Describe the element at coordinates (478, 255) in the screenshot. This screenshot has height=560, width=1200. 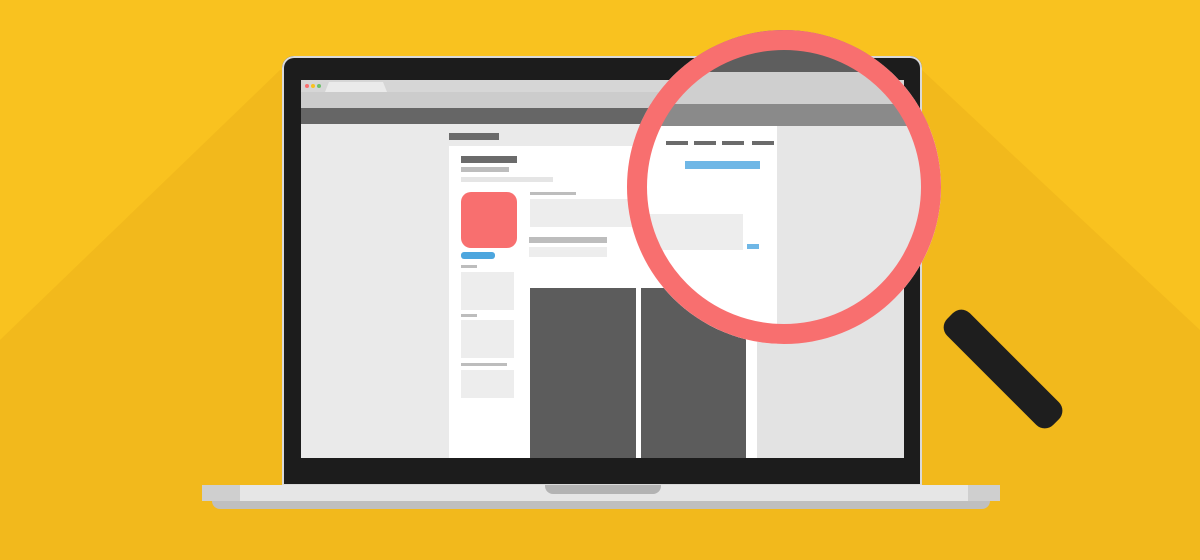
I see `get-app-button` at that location.